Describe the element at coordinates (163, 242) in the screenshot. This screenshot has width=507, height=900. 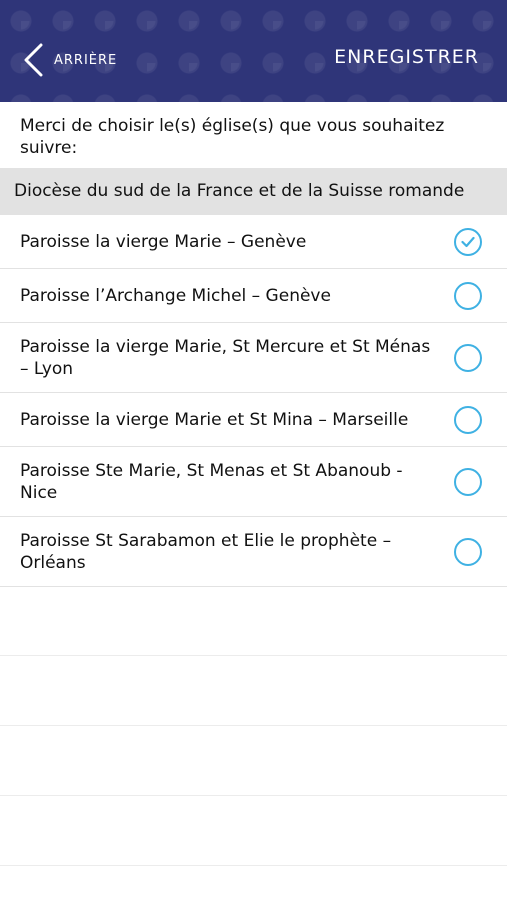
I see `parish-label: Paroisse la vierge Marie – Genève` at that location.